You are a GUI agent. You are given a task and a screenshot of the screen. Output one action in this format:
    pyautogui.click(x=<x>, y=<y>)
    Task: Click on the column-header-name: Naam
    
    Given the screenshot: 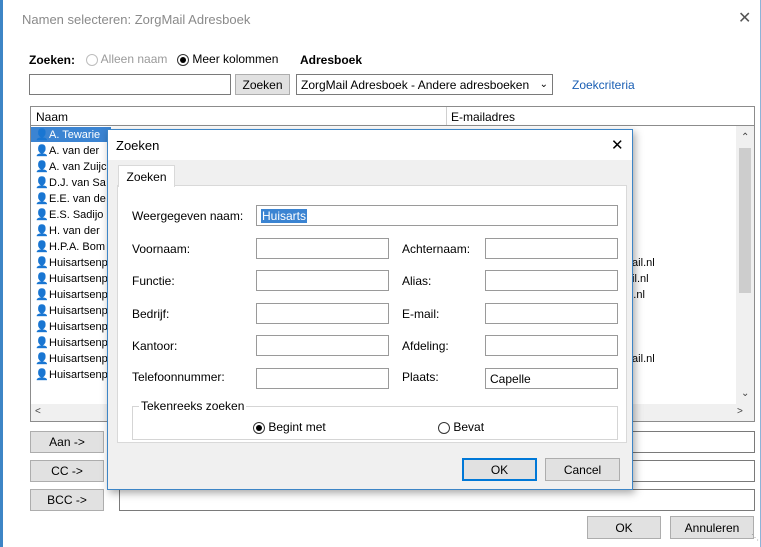 What is the action you would take?
    pyautogui.click(x=52, y=117)
    